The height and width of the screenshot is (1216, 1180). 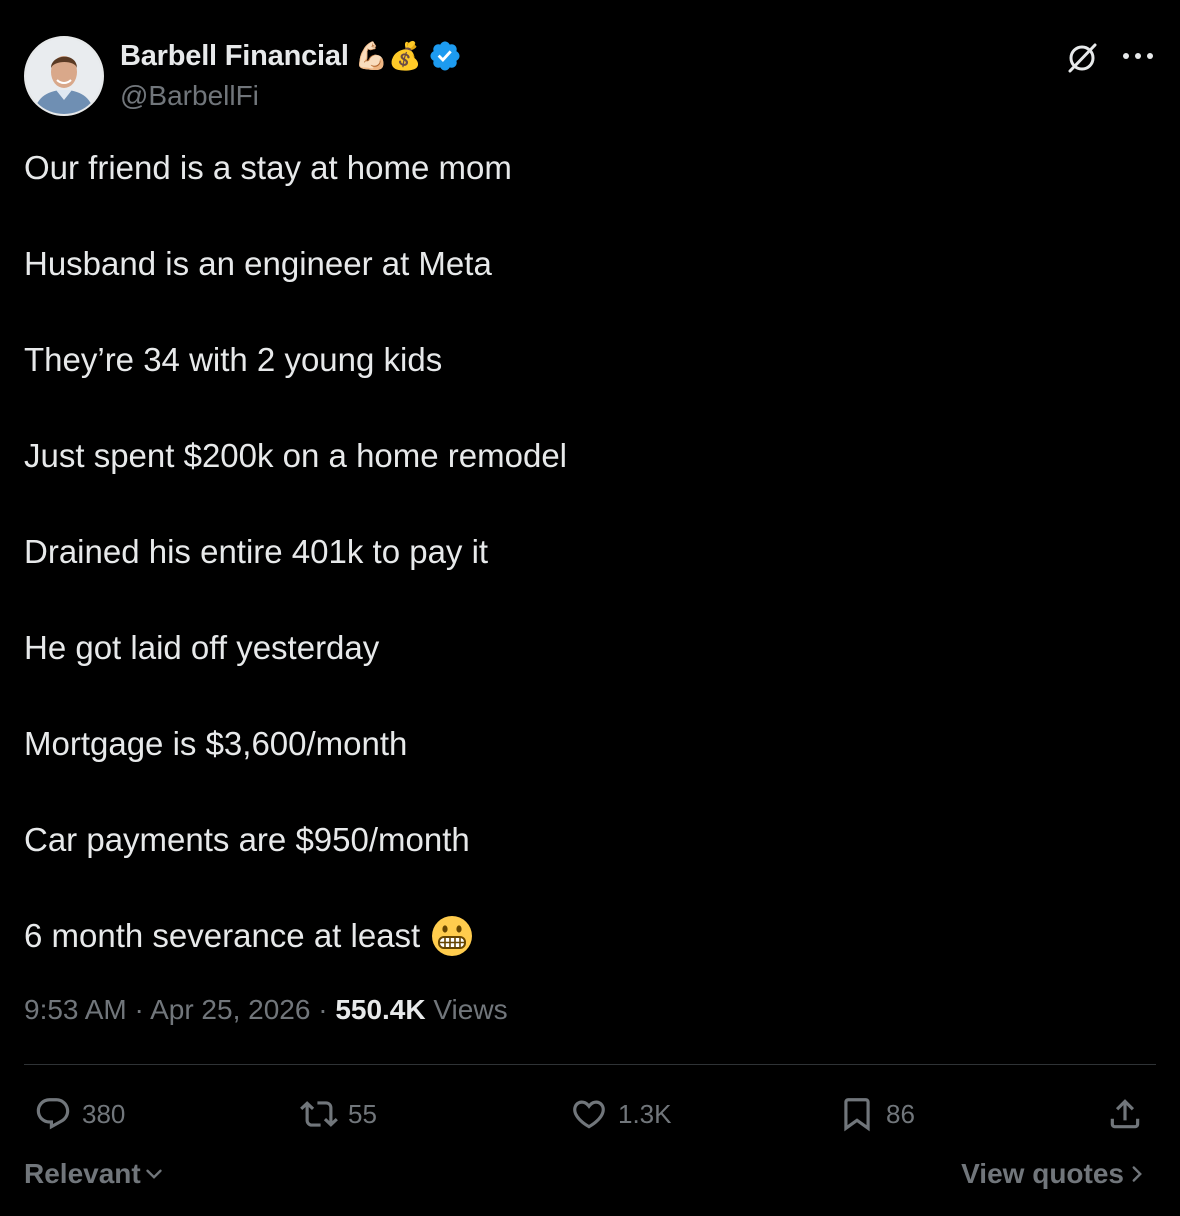 I want to click on views-label: Views, so click(x=470, y=1009).